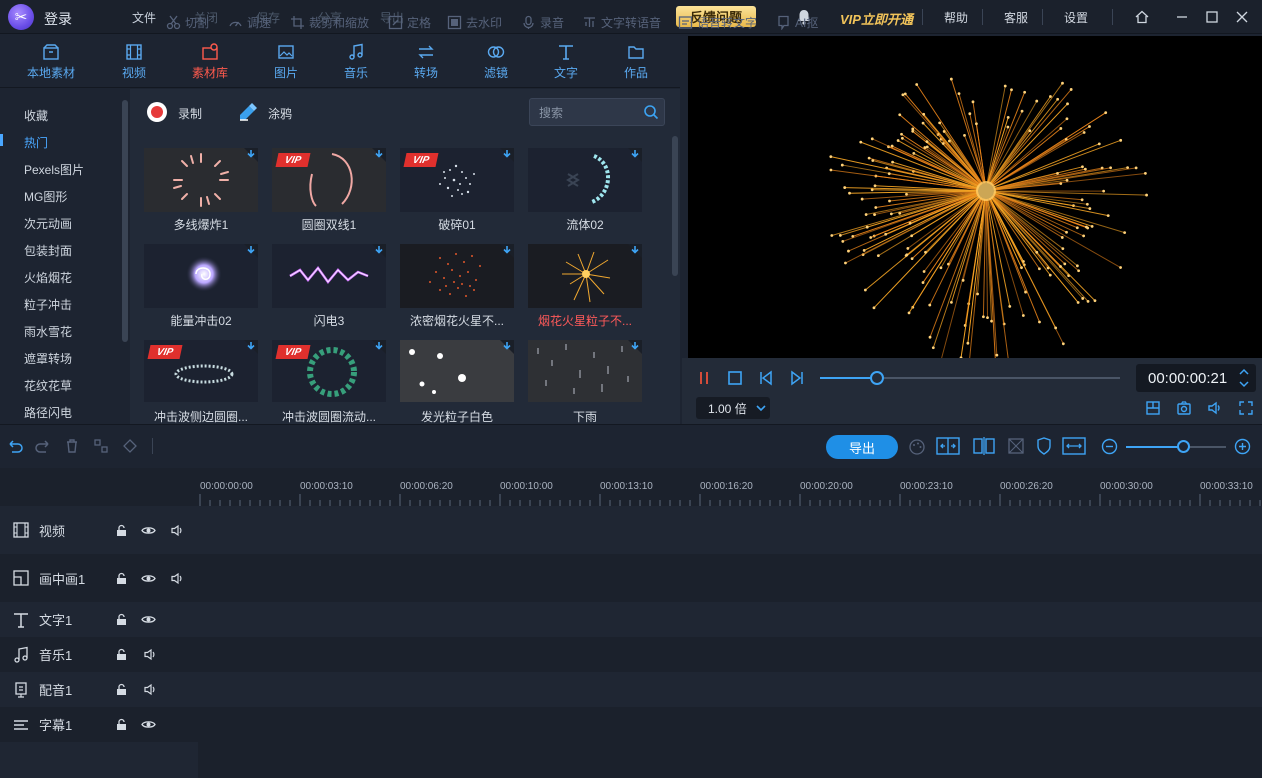  What do you see at coordinates (717, 22) in the screenshot?
I see `speech-to-text-tool: 语音转文字` at bounding box center [717, 22].